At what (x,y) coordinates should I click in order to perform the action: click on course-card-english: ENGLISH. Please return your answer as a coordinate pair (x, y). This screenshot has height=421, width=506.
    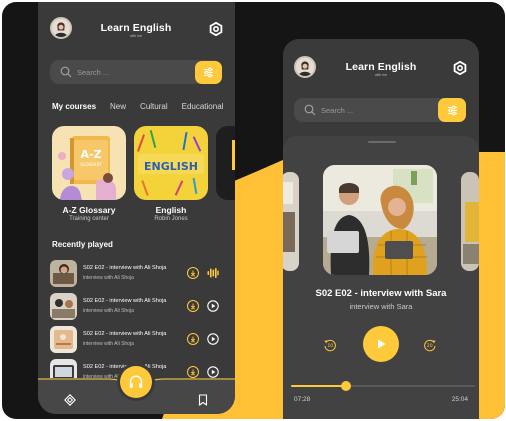
    Looking at the image, I should click on (171, 163).